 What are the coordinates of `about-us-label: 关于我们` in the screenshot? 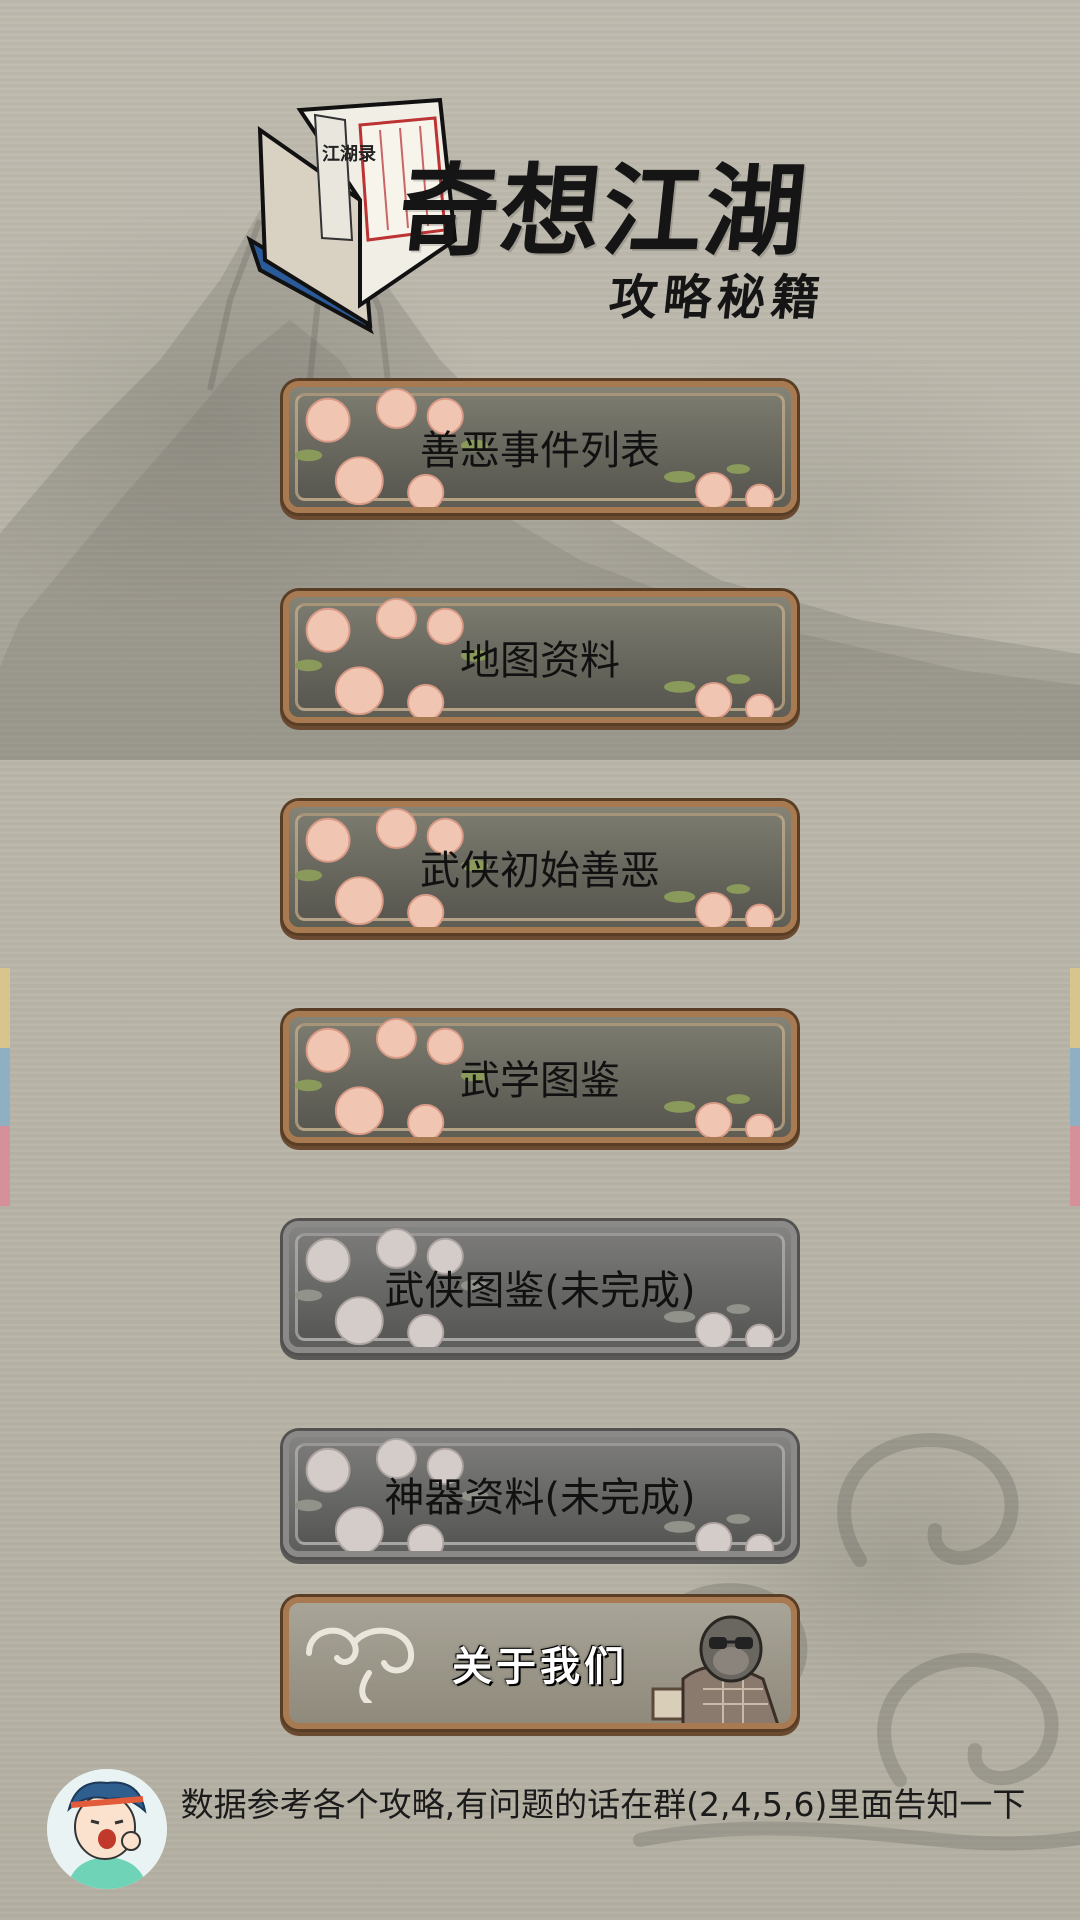 It's located at (540, 1666).